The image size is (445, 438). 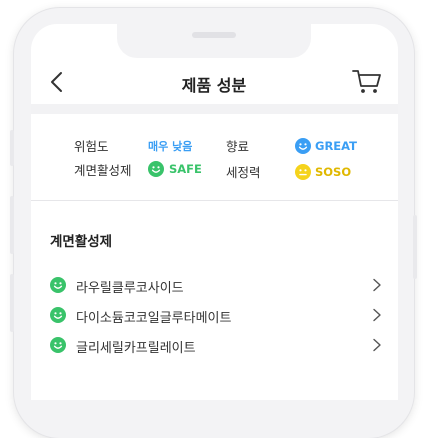 What do you see at coordinates (216, 286) in the screenshot?
I see `list-item: 라우릴클루코사이드` at bounding box center [216, 286].